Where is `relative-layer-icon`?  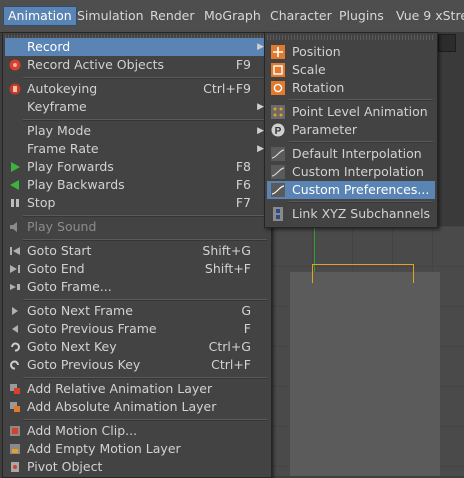 relative-layer-icon is located at coordinates (15, 389).